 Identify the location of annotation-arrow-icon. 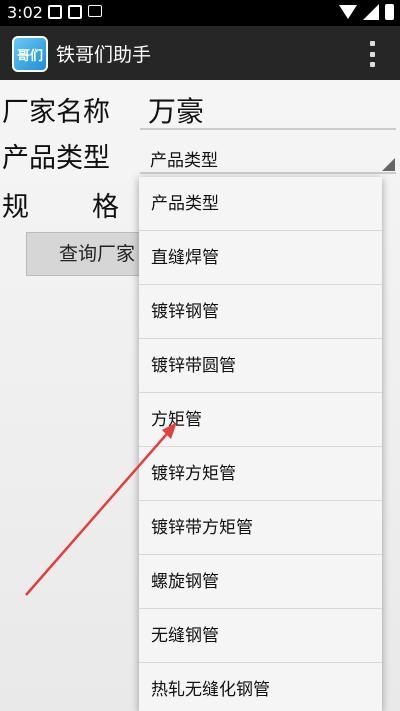
(101, 509).